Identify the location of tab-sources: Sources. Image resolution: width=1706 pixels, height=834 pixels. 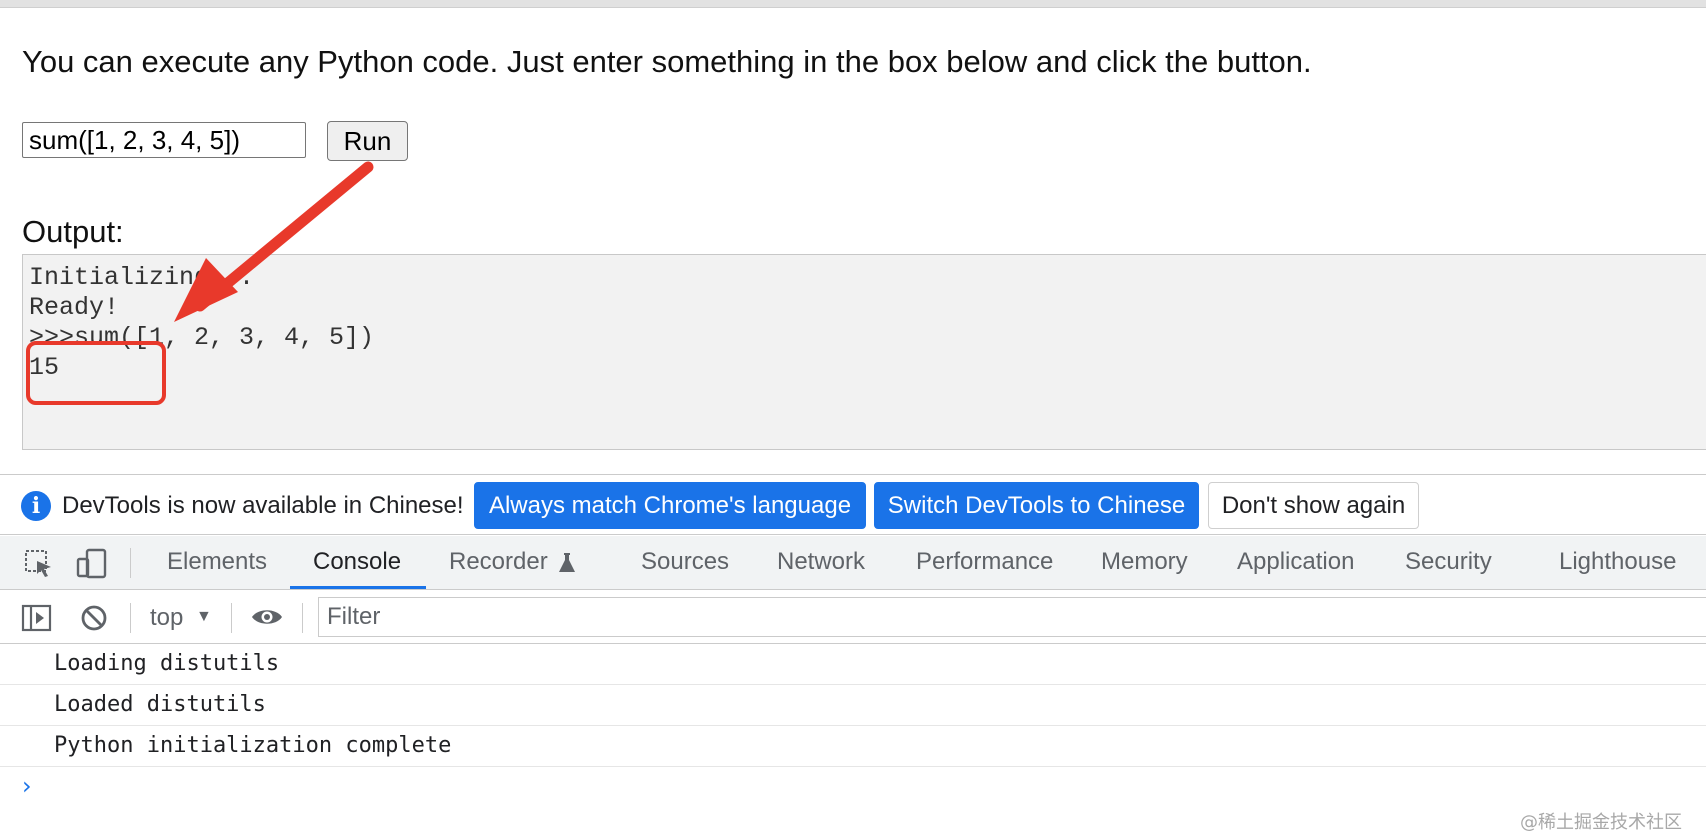
(685, 562).